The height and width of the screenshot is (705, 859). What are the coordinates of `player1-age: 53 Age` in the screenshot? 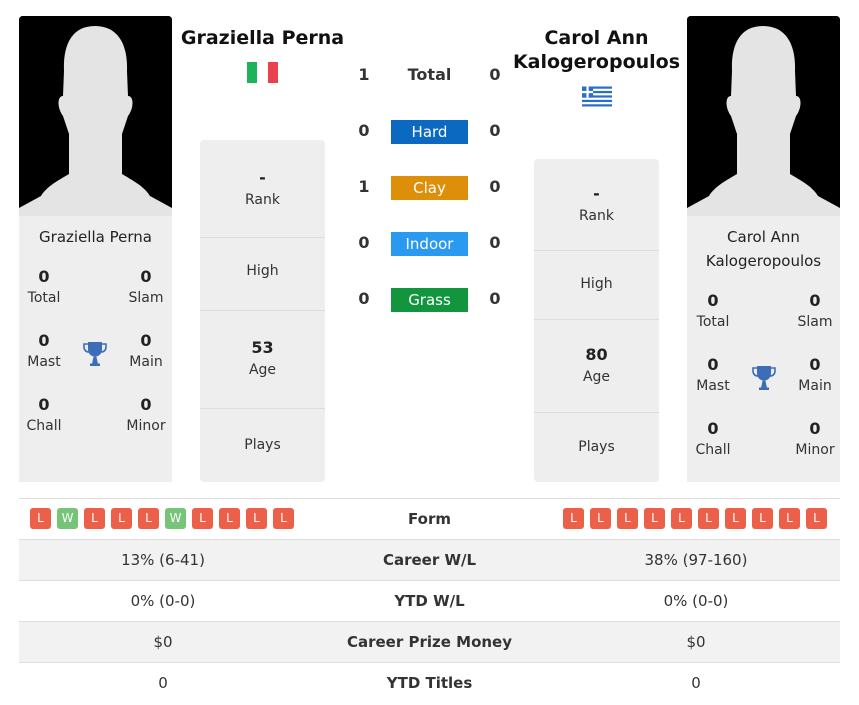 It's located at (262, 360).